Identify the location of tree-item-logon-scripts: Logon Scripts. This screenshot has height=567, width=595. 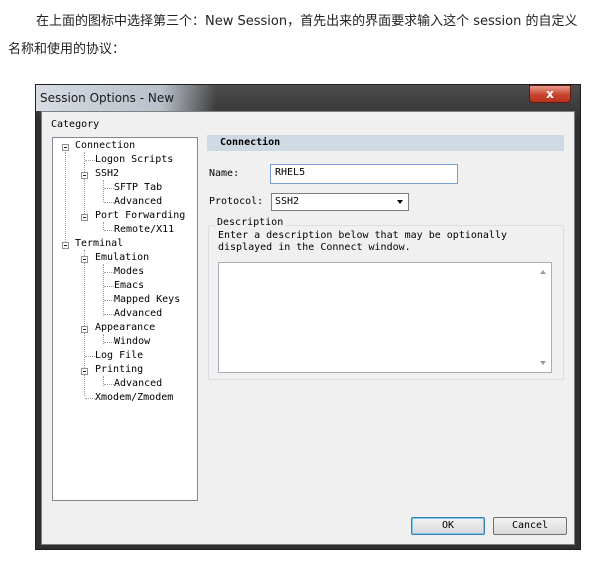
(134, 160).